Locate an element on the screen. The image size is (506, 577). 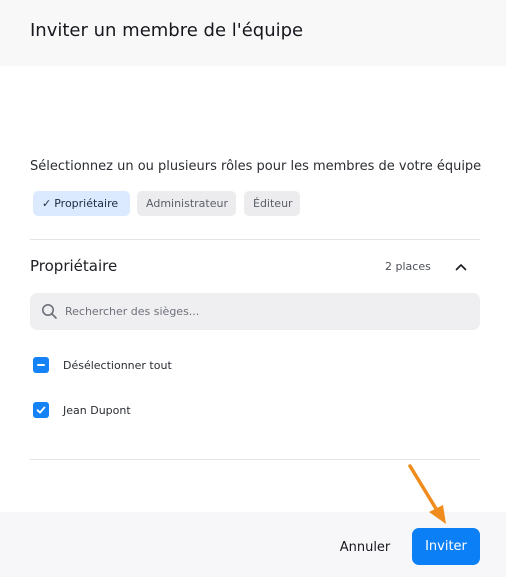
role-chip-proprietaire: ✓ Propriétaire is located at coordinates (81, 203).